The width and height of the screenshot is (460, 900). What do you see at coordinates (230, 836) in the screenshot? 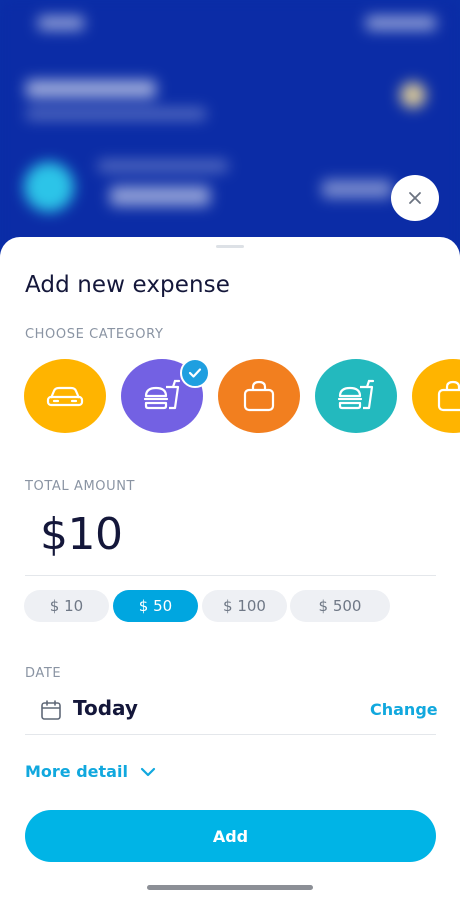
I see `add-button: Add` at bounding box center [230, 836].